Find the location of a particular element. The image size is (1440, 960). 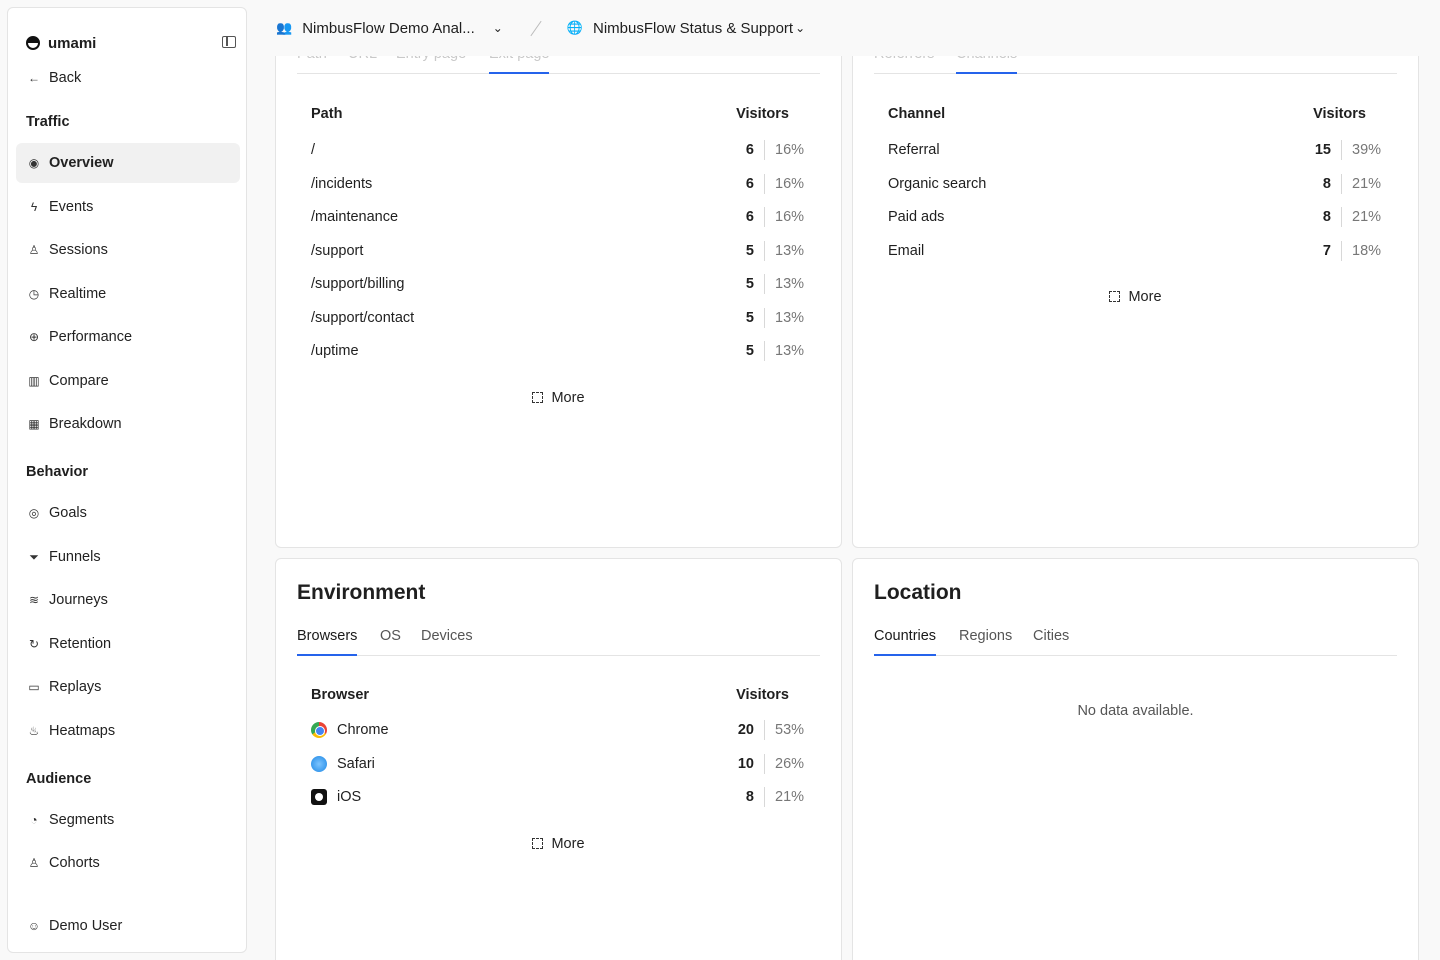

sidebar-item-journeys: ≋ Journeys is located at coordinates (128, 600).